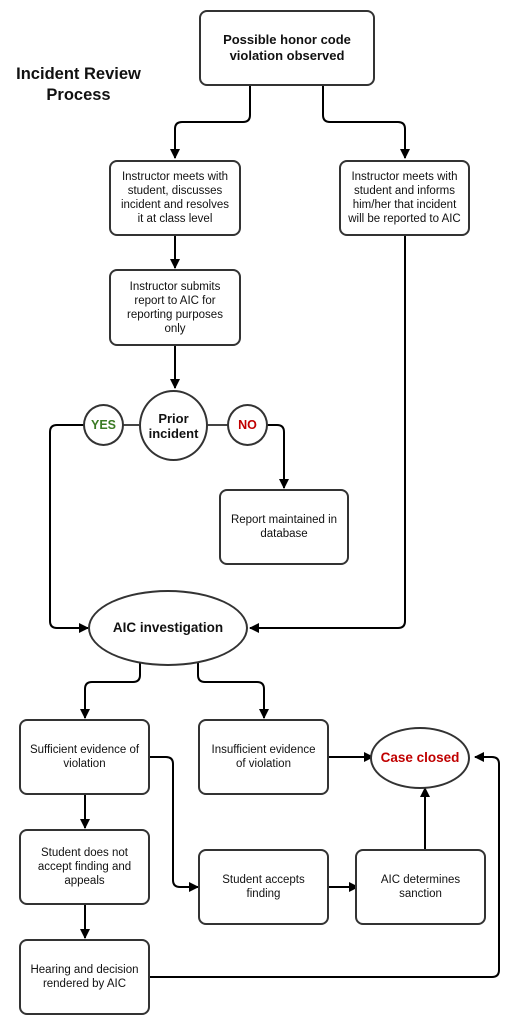 This screenshot has height=1035, width=529. What do you see at coordinates (84, 757) in the screenshot?
I see `node-sufficient-evidence: Sufficient evidence of violation` at bounding box center [84, 757].